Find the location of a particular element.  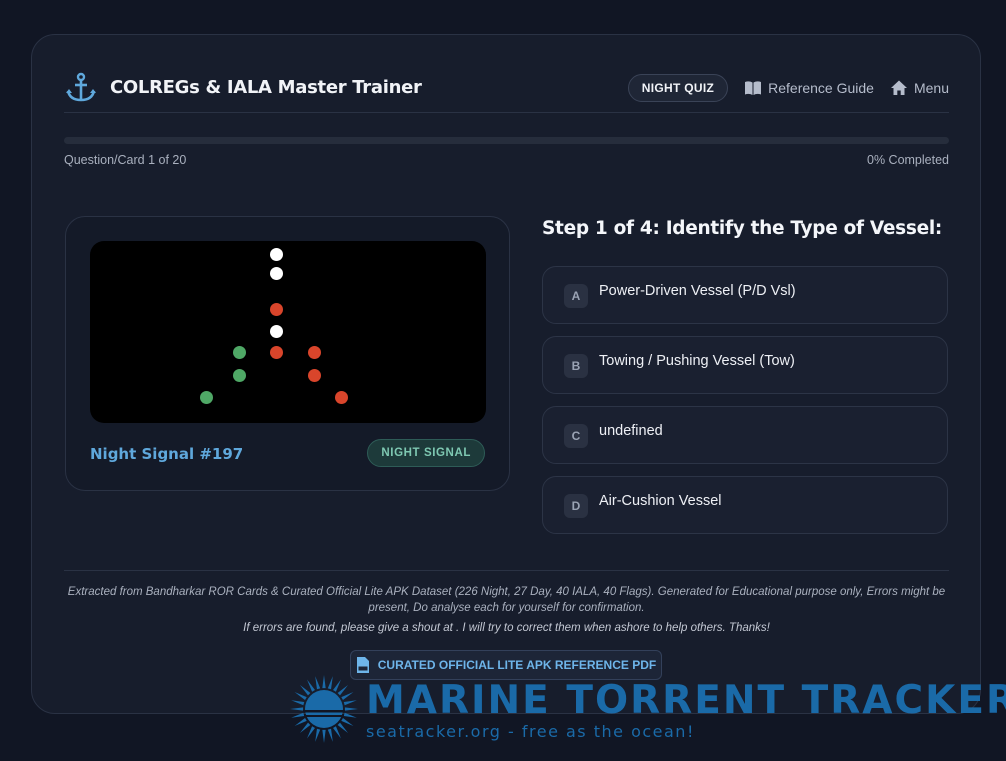

night-quiz-button: NIGHT QUIZ is located at coordinates (678, 87).